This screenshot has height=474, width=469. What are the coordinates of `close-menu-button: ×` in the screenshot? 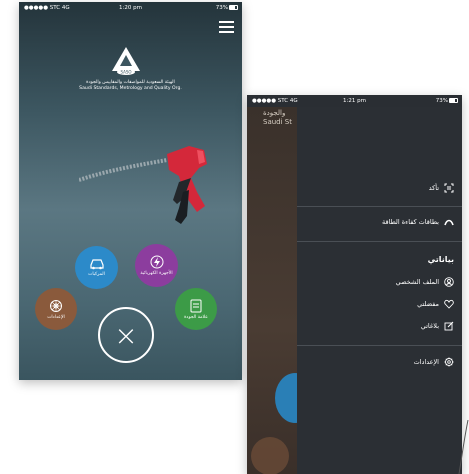 It's located at (126, 335).